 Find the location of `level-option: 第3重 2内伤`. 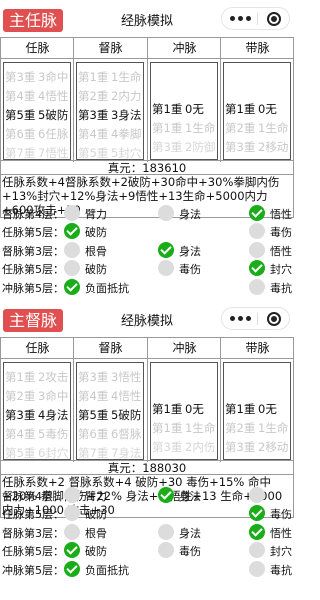

level-option: 第3重 2内伤 is located at coordinates (187, 447).